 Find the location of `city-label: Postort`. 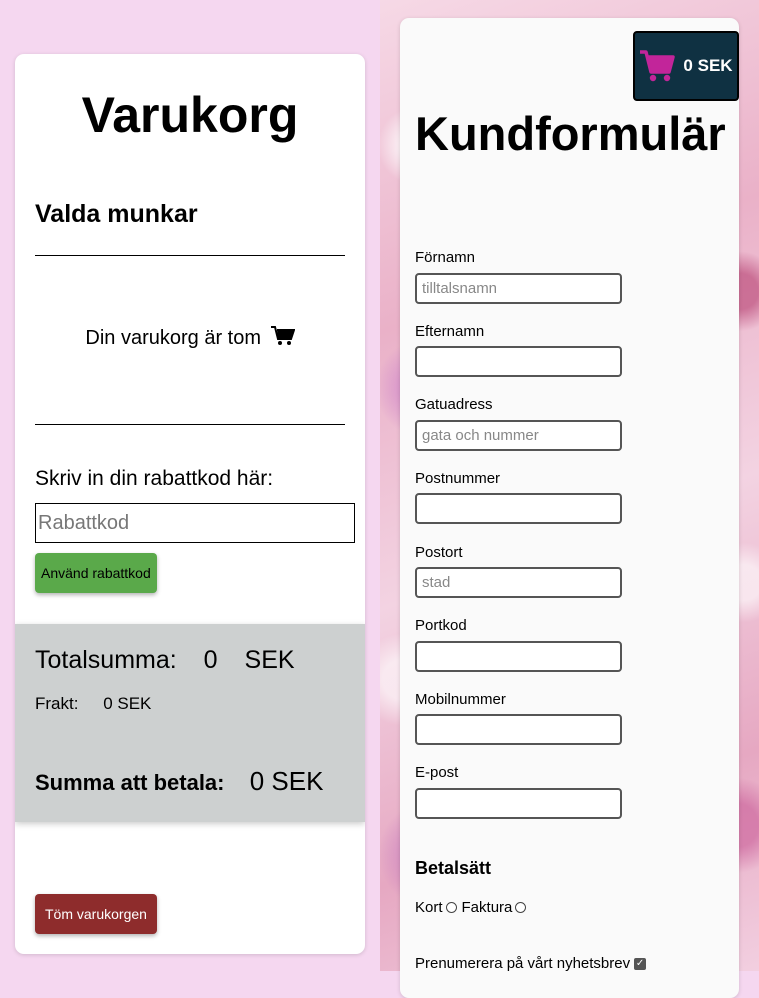

city-label: Postort is located at coordinates (439, 552).